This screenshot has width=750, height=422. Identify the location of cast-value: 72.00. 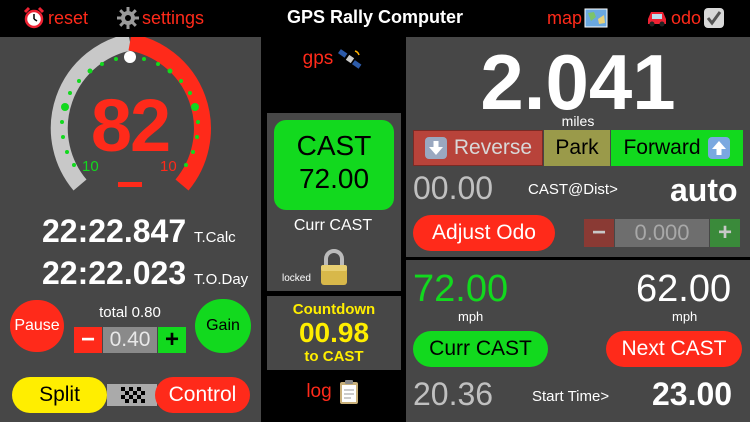
(334, 178).